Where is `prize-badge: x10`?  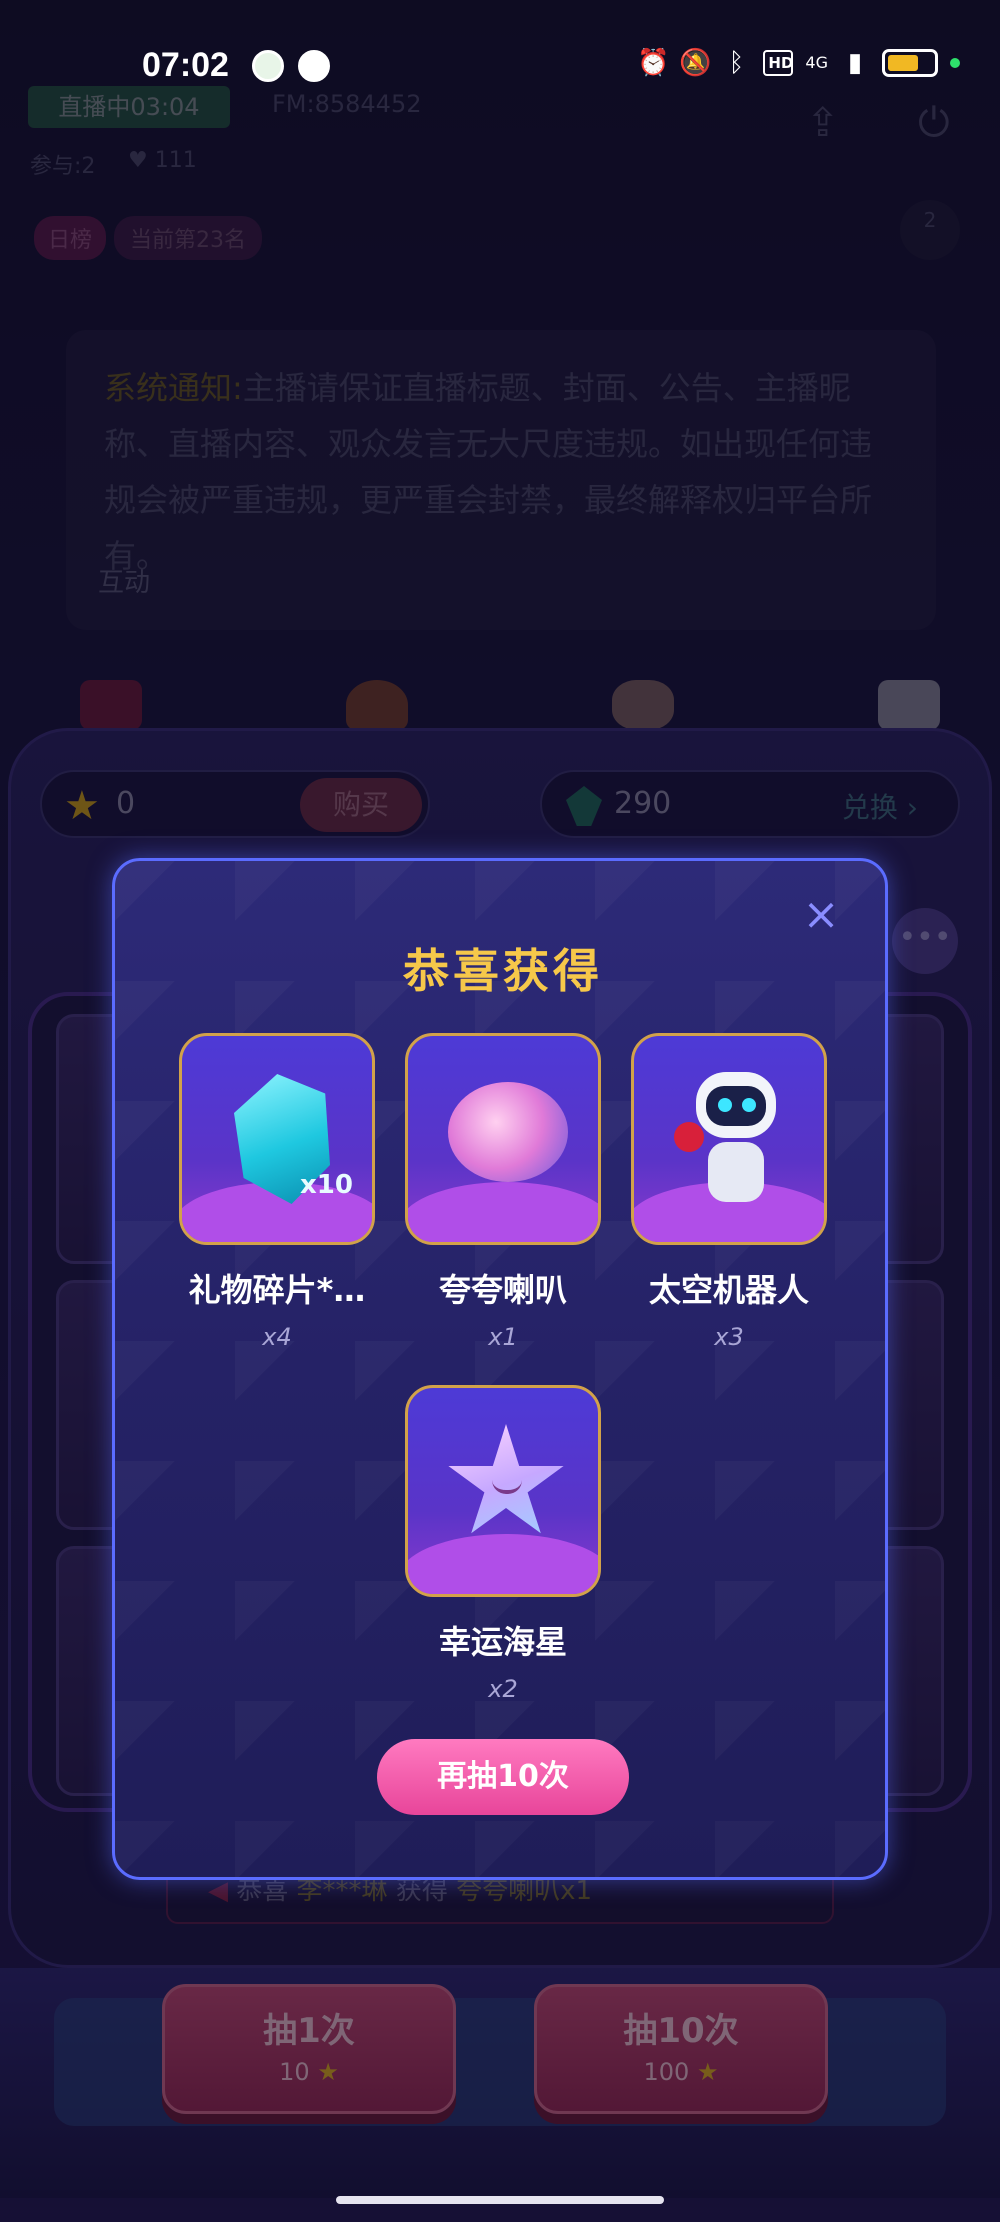
prize-badge: x10 is located at coordinates (326, 1185).